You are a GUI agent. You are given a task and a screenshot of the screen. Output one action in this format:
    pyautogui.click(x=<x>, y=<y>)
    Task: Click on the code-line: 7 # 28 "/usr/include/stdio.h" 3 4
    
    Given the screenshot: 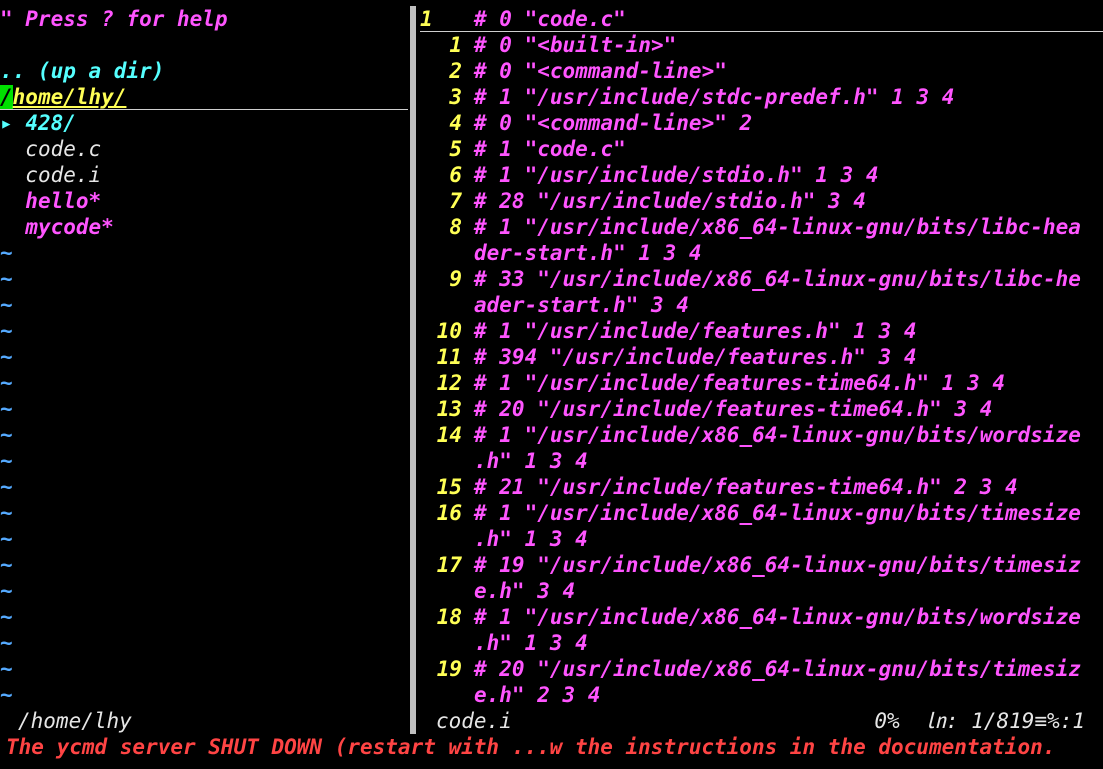 What is the action you would take?
    pyautogui.click(x=761, y=201)
    